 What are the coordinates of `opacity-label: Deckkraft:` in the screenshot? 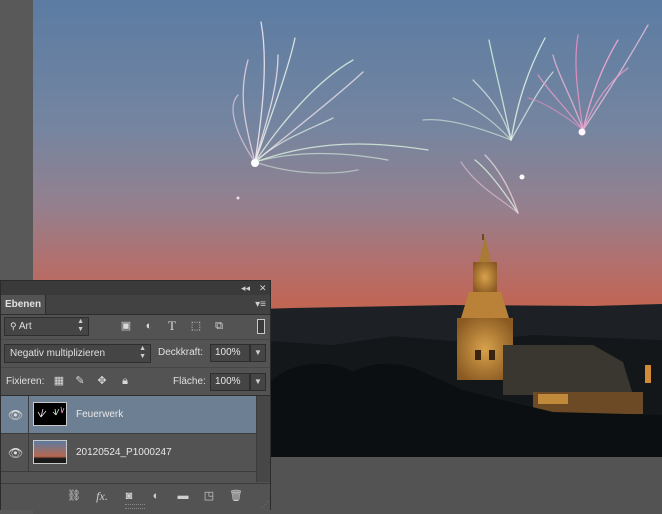 It's located at (181, 352).